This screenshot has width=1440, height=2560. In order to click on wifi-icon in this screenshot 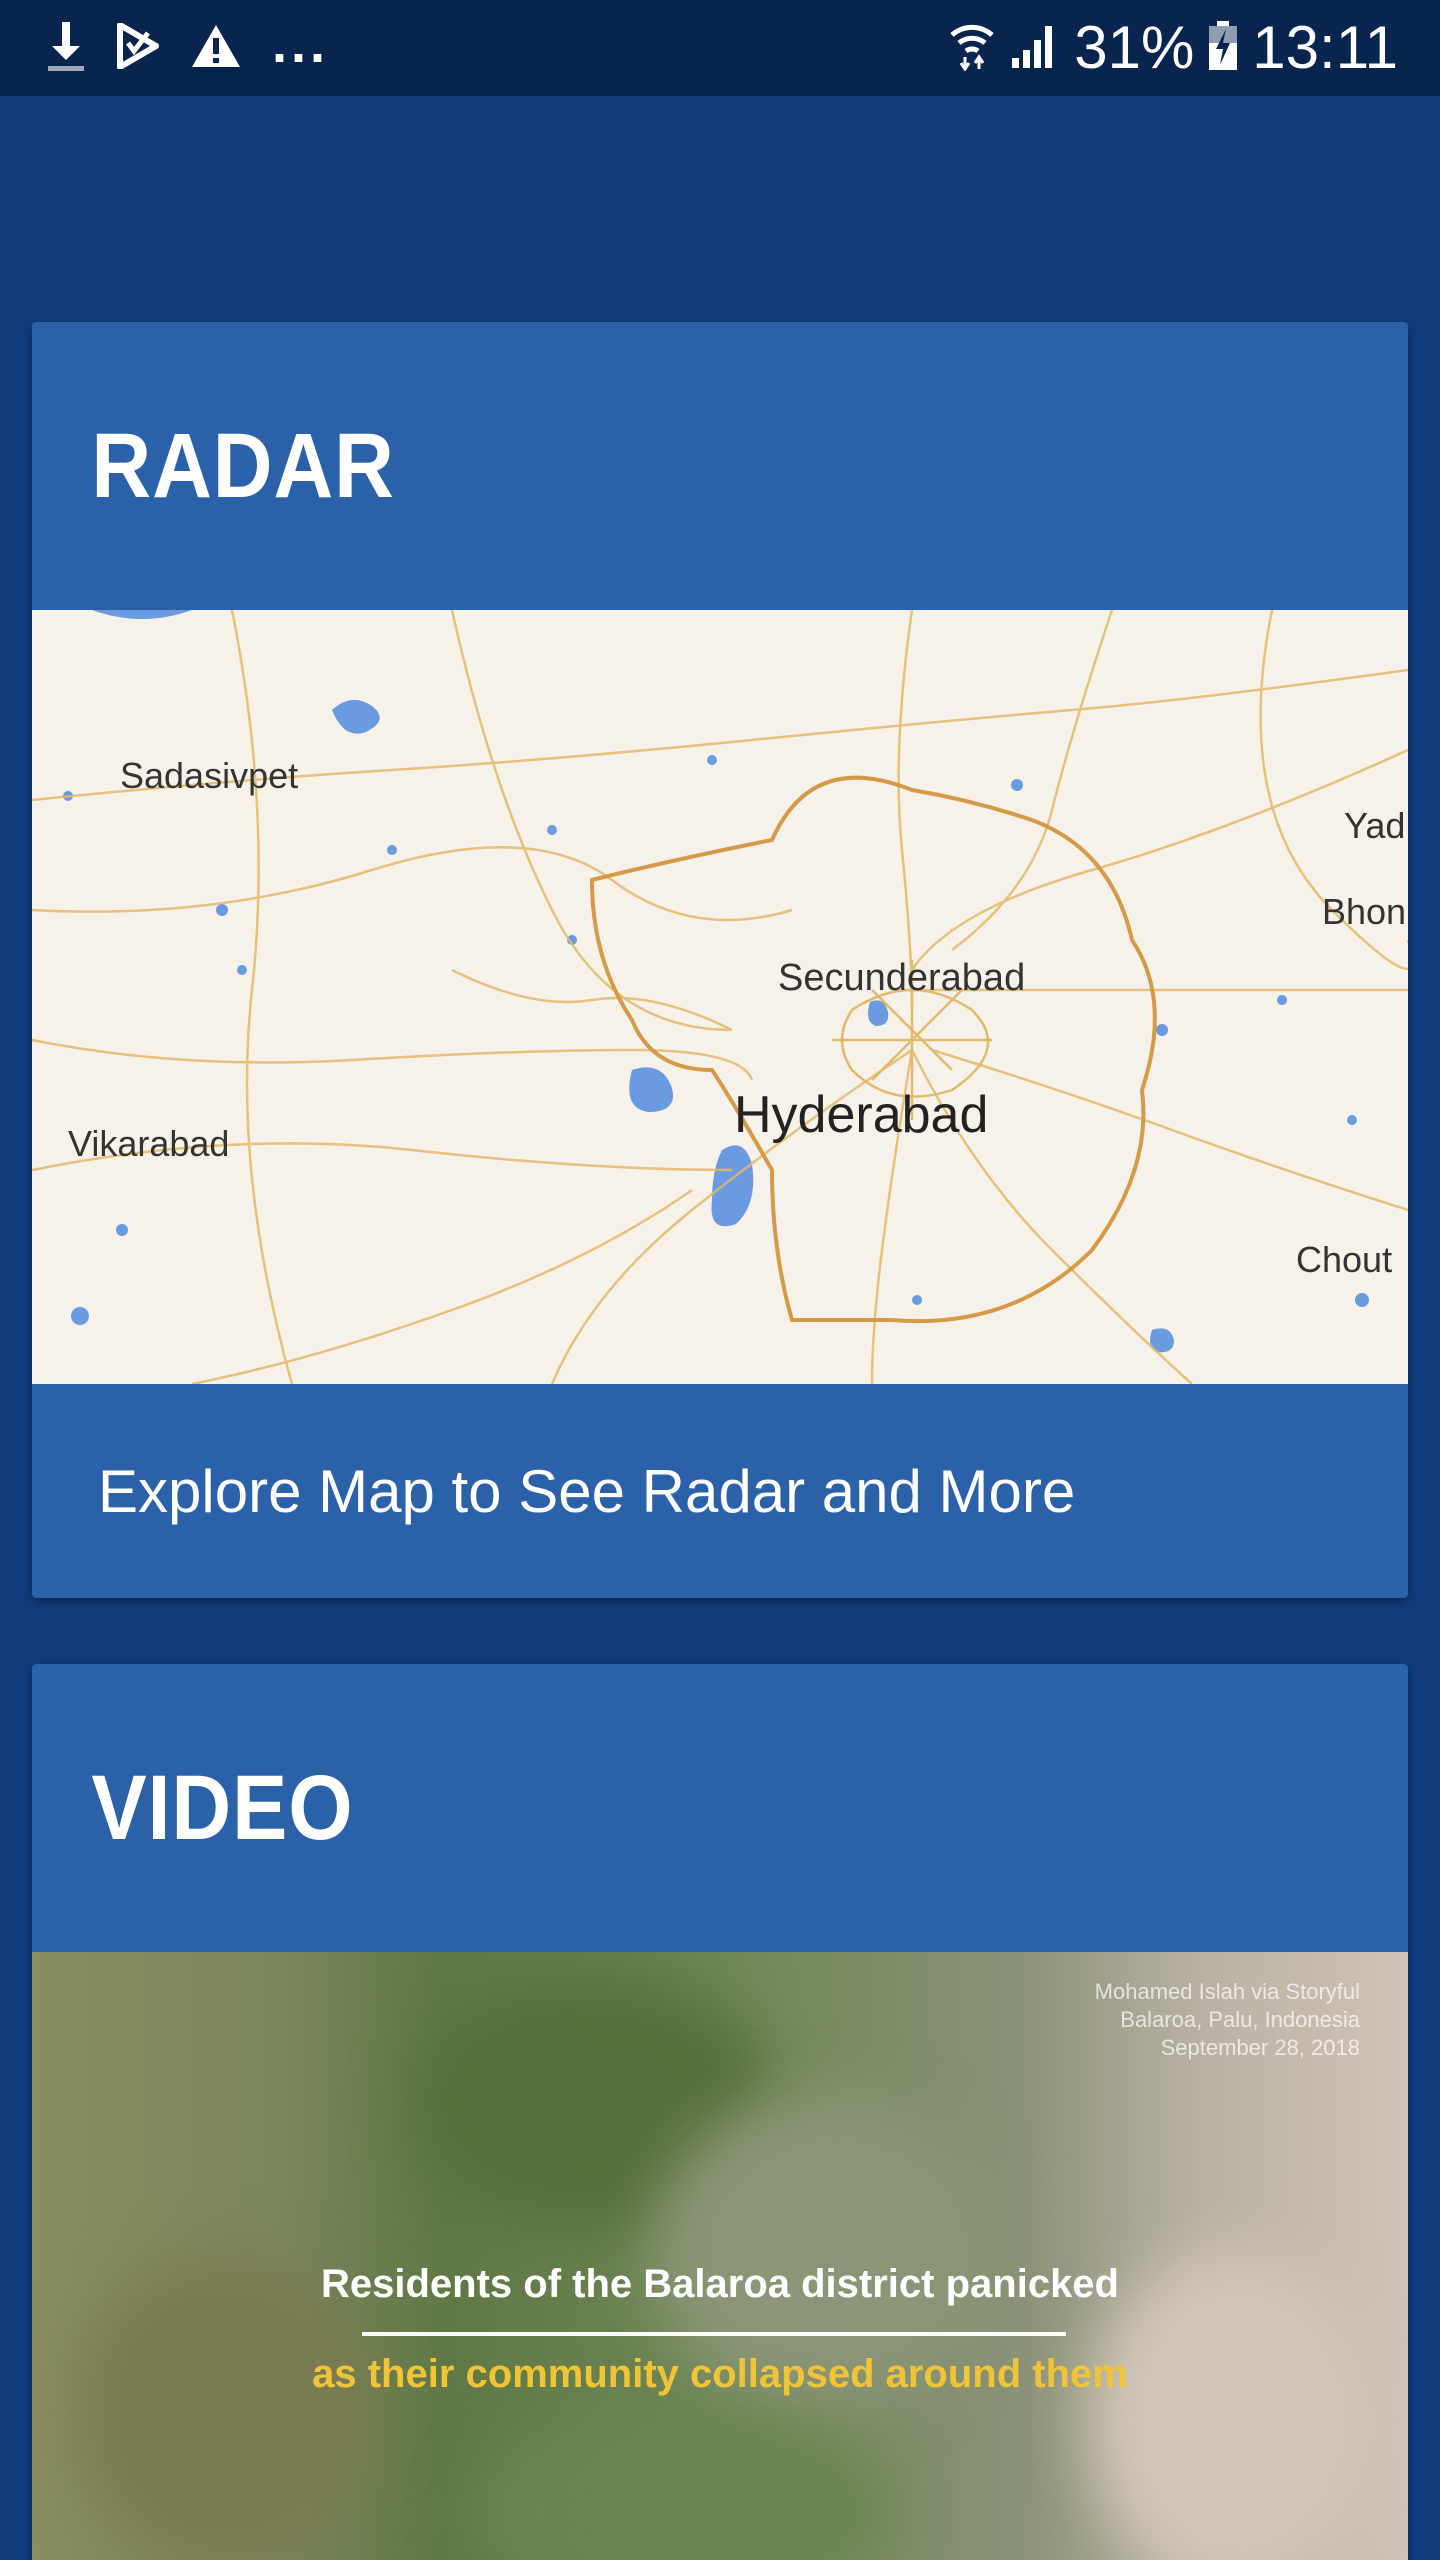, I will do `click(972, 48)`.